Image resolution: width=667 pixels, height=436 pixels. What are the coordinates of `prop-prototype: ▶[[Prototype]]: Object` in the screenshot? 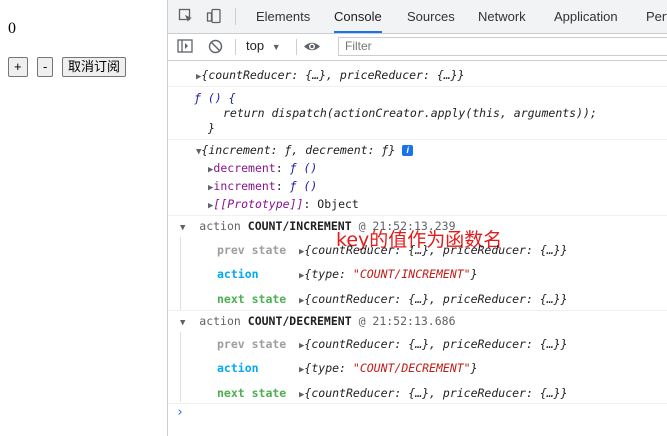 It's located at (283, 204).